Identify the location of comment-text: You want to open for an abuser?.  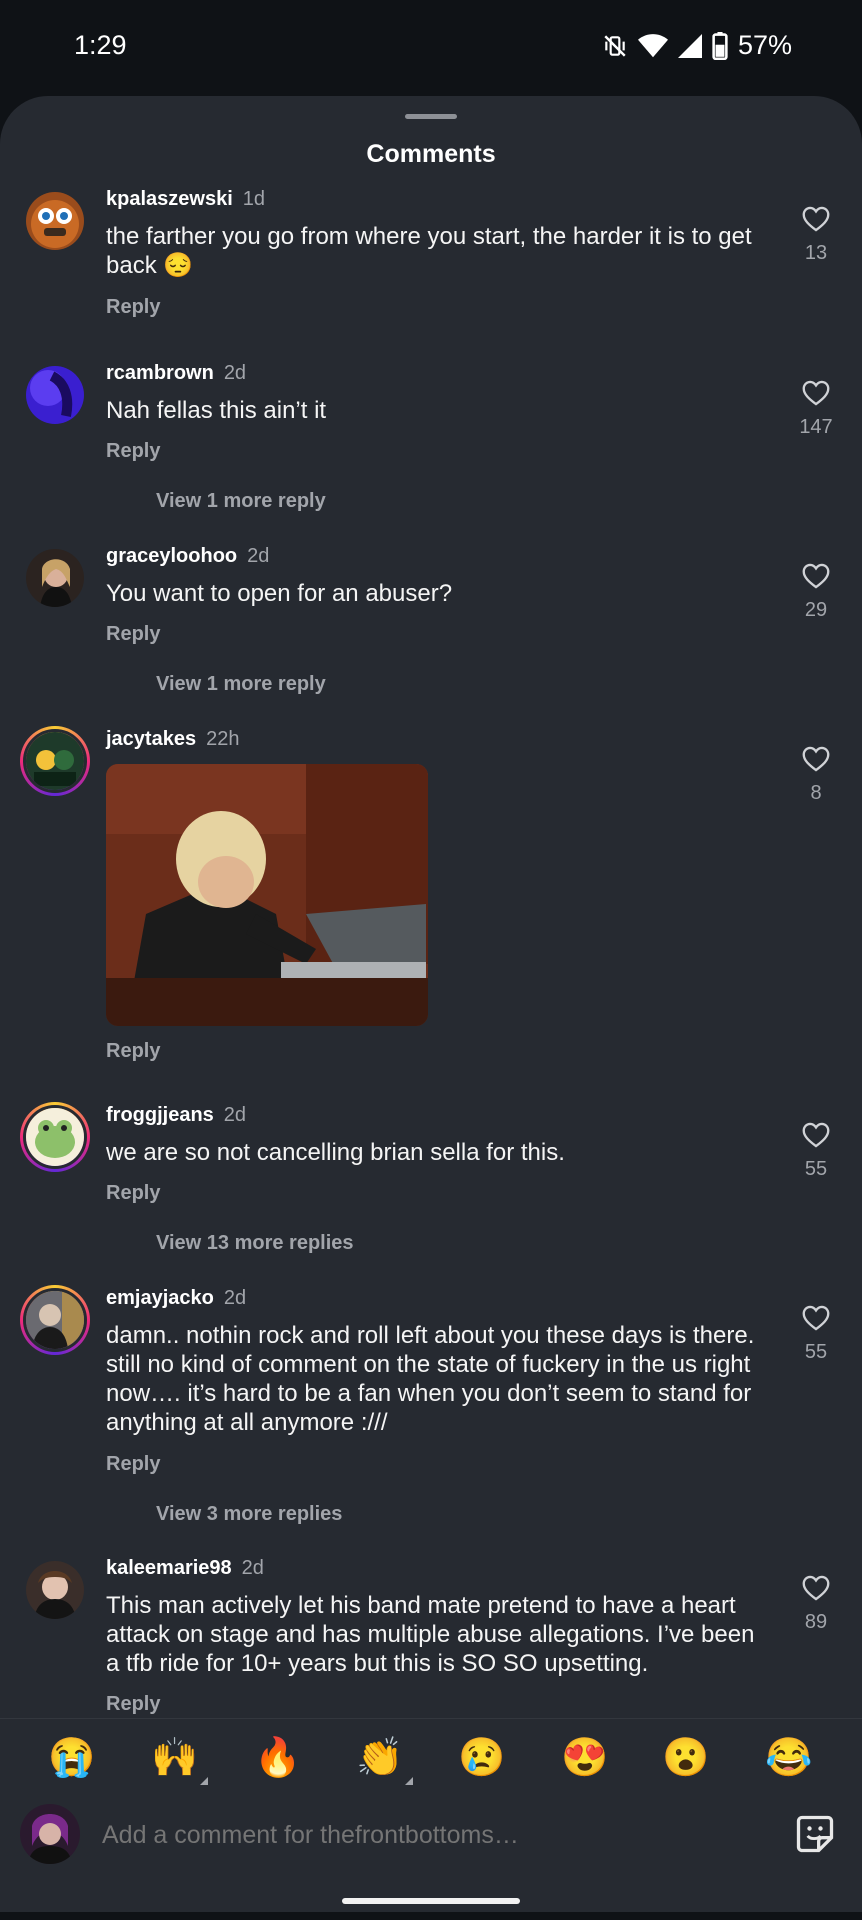
(279, 593).